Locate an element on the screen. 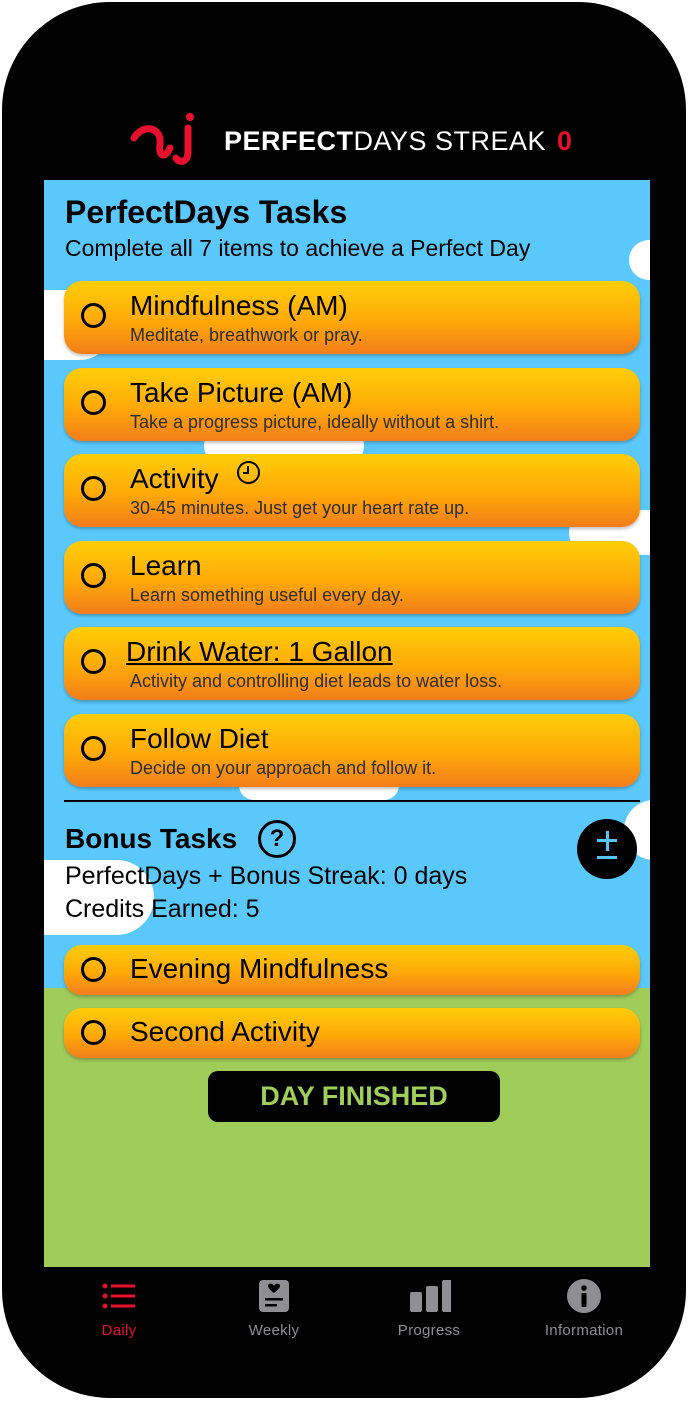 The image size is (688, 1428). task-title: Second Activity is located at coordinates (225, 1031).